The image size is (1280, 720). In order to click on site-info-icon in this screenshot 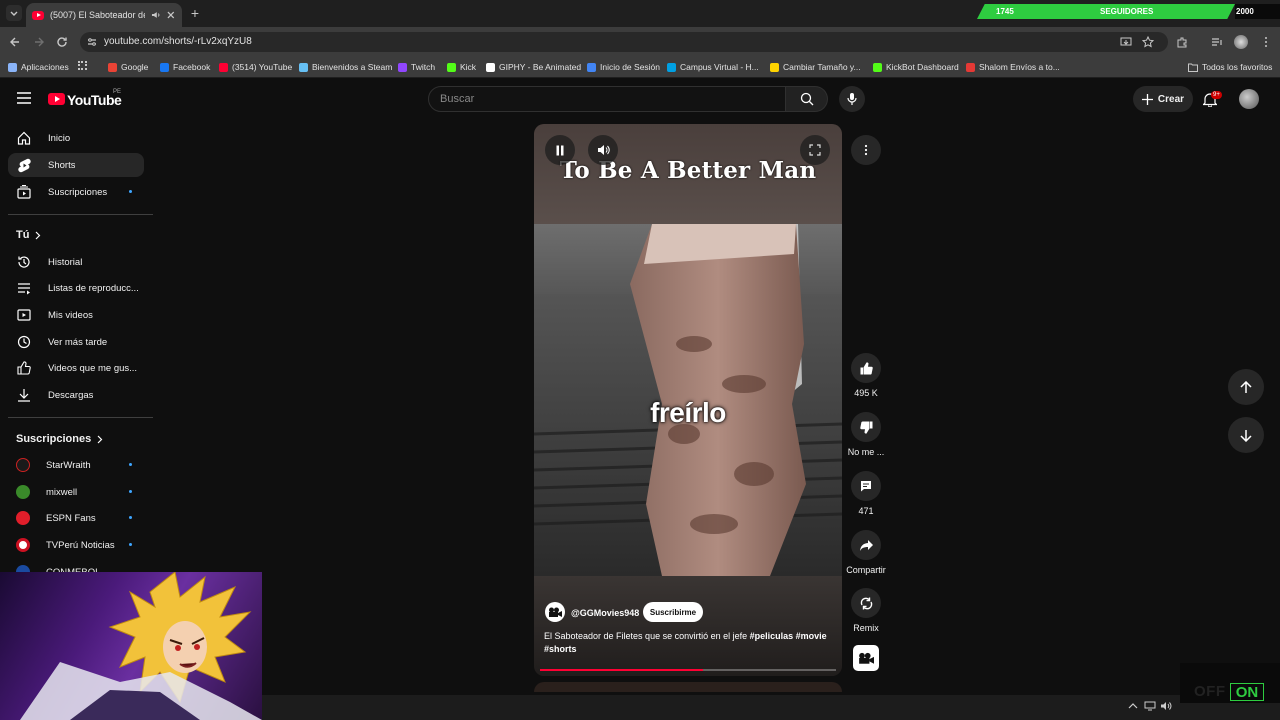, I will do `click(92, 42)`.